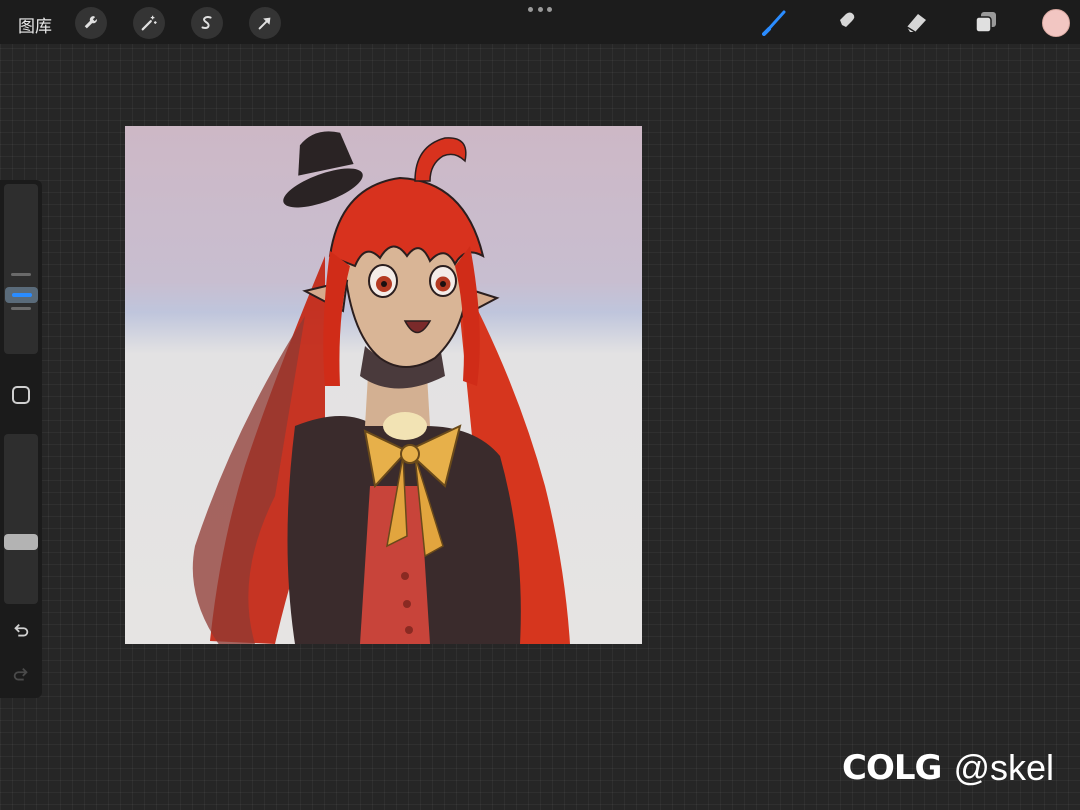 The image size is (1080, 810). What do you see at coordinates (21, 542) in the screenshot?
I see `opacity-thumb` at bounding box center [21, 542].